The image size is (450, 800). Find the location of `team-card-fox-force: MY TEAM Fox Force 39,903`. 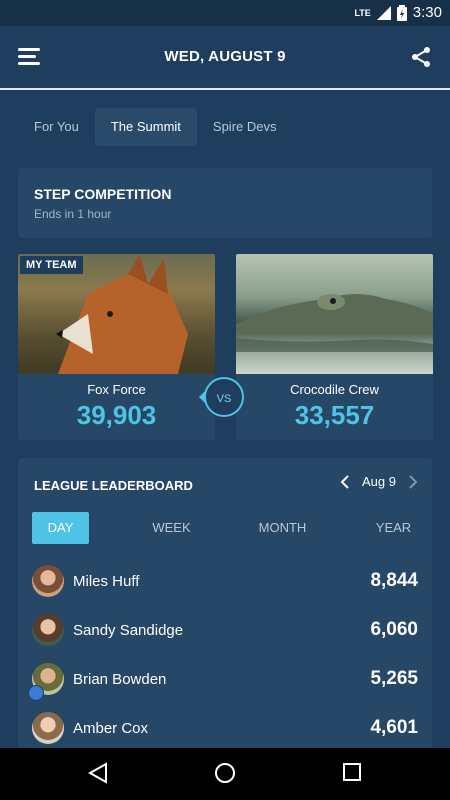

team-card-fox-force: MY TEAM Fox Force 39,903 is located at coordinates (116, 347).